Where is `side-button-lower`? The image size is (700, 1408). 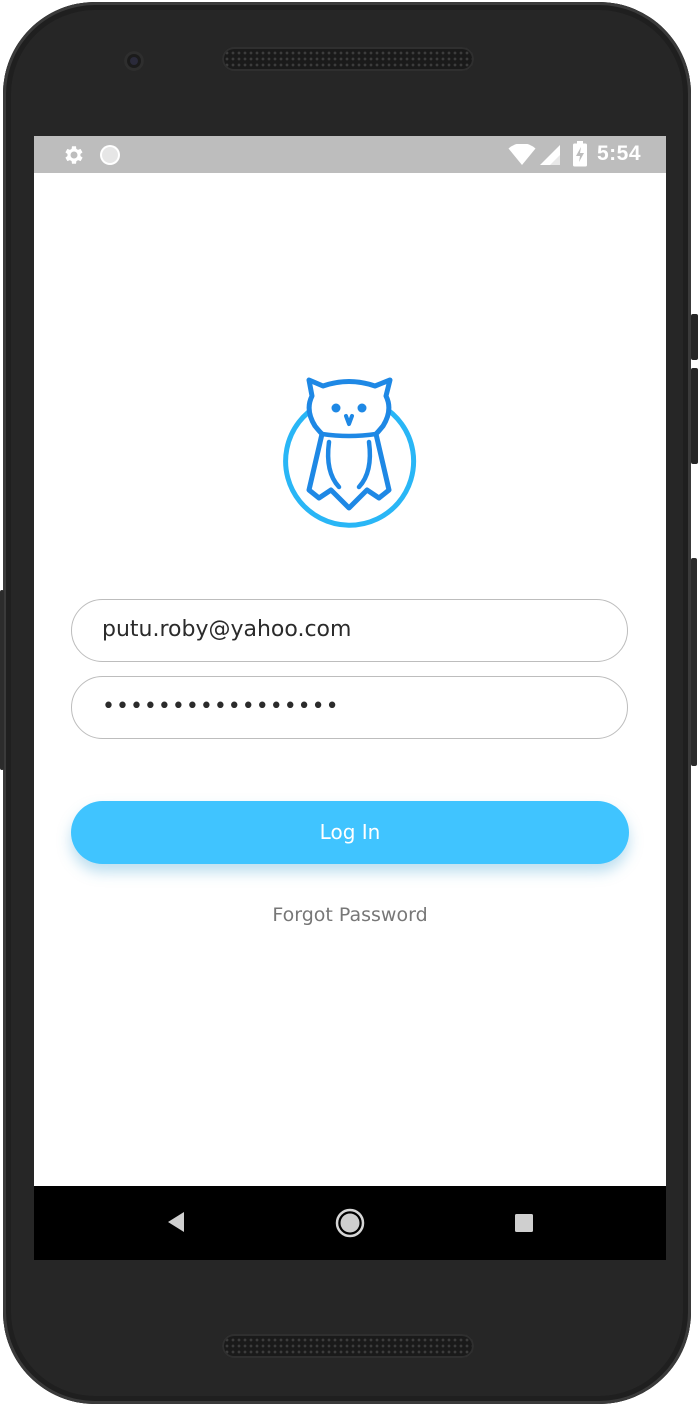
side-button-lower is located at coordinates (694, 662).